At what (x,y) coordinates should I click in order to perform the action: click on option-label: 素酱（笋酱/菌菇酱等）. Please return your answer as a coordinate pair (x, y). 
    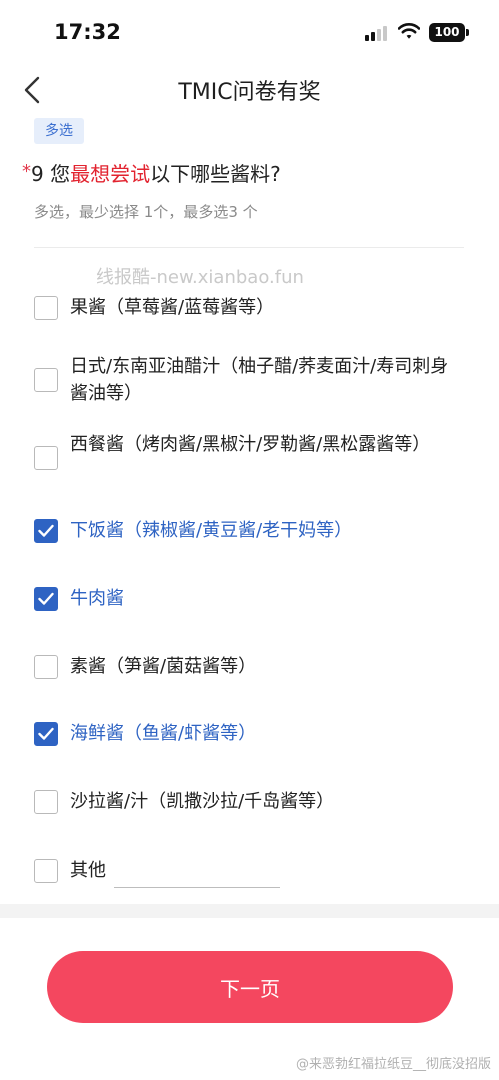
    Looking at the image, I should click on (163, 666).